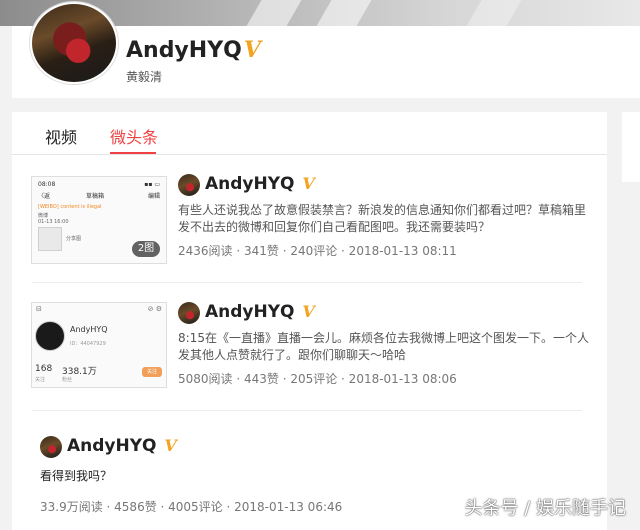 Image resolution: width=640 pixels, height=530 pixels. What do you see at coordinates (50, 336) in the screenshot?
I see `thumb-avatar` at bounding box center [50, 336].